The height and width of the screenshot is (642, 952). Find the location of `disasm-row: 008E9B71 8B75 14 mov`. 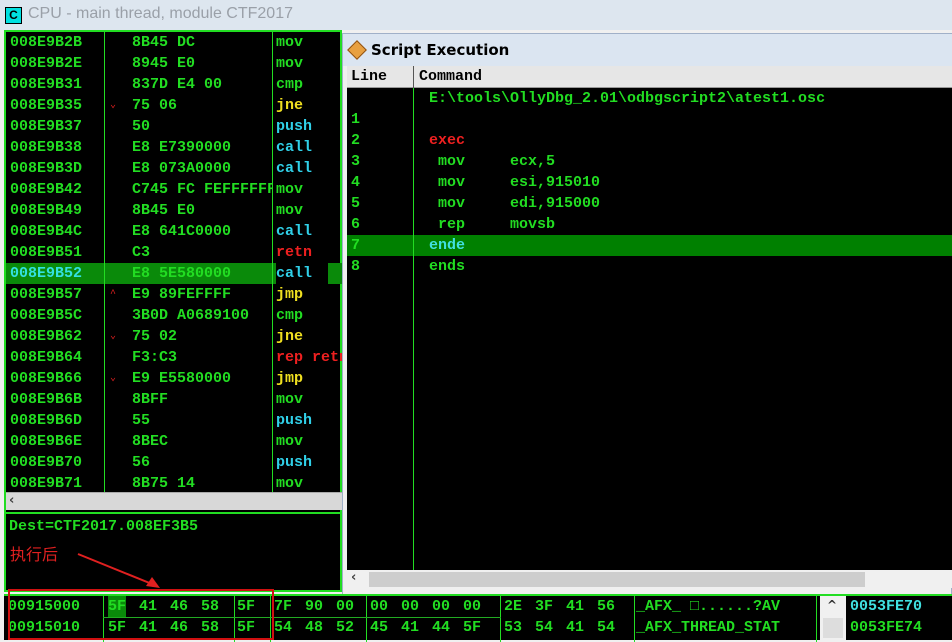

disasm-row: 008E9B71 8B75 14 mov is located at coordinates (174, 483).